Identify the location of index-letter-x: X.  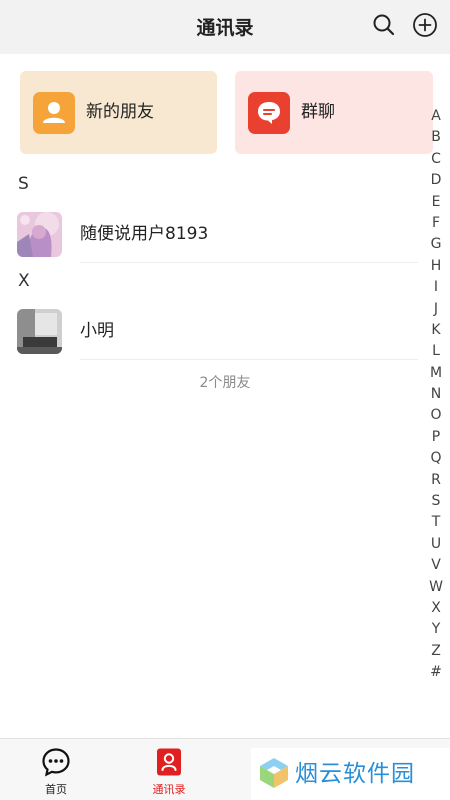
(436, 608).